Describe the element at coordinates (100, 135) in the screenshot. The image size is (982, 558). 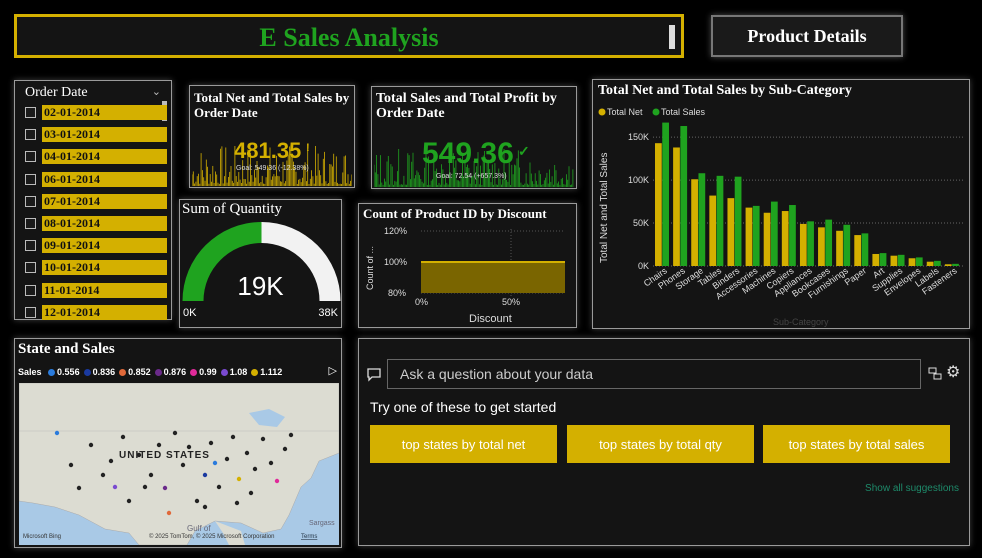
I see `slicer-date-item: 03-01-2014` at that location.